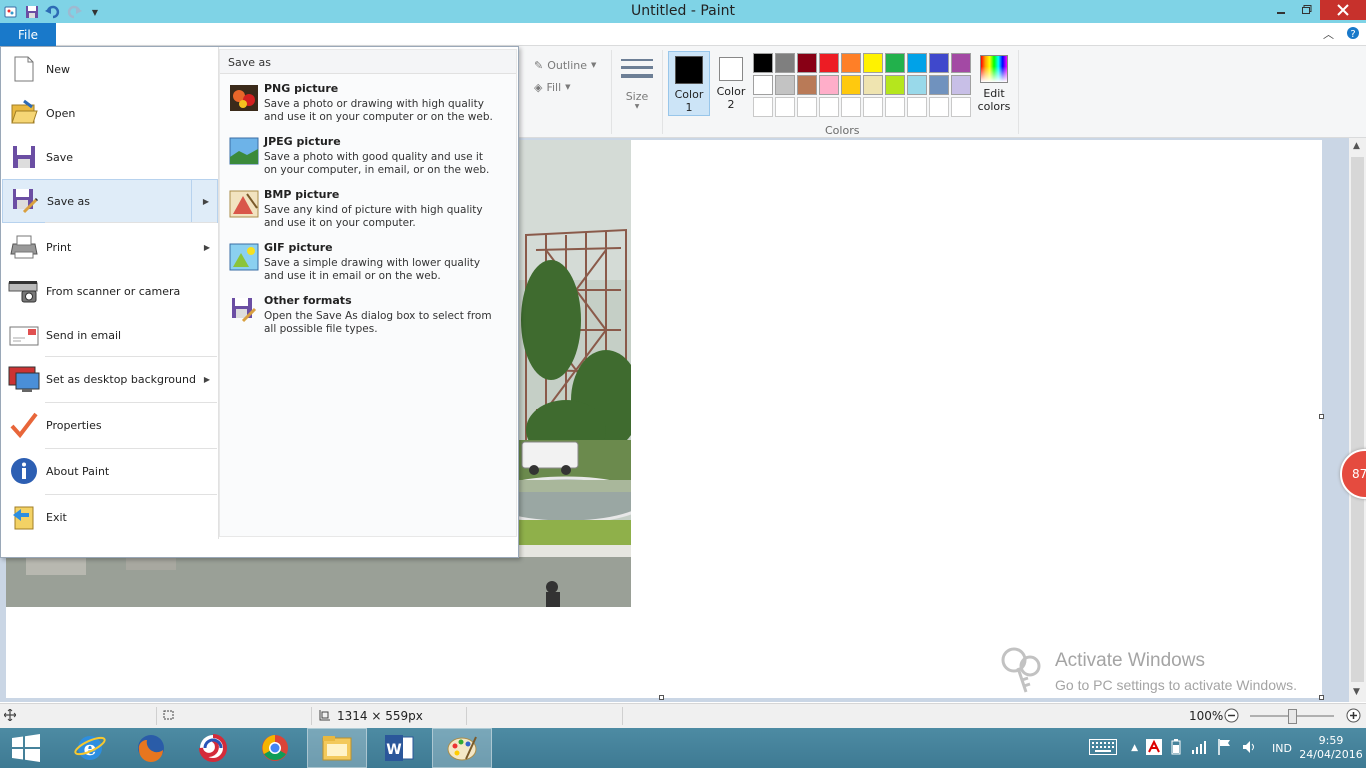 Image resolution: width=1366 pixels, height=768 pixels. What do you see at coordinates (340, 223) in the screenshot?
I see `description-line-2: and use it on your computer.` at bounding box center [340, 223].